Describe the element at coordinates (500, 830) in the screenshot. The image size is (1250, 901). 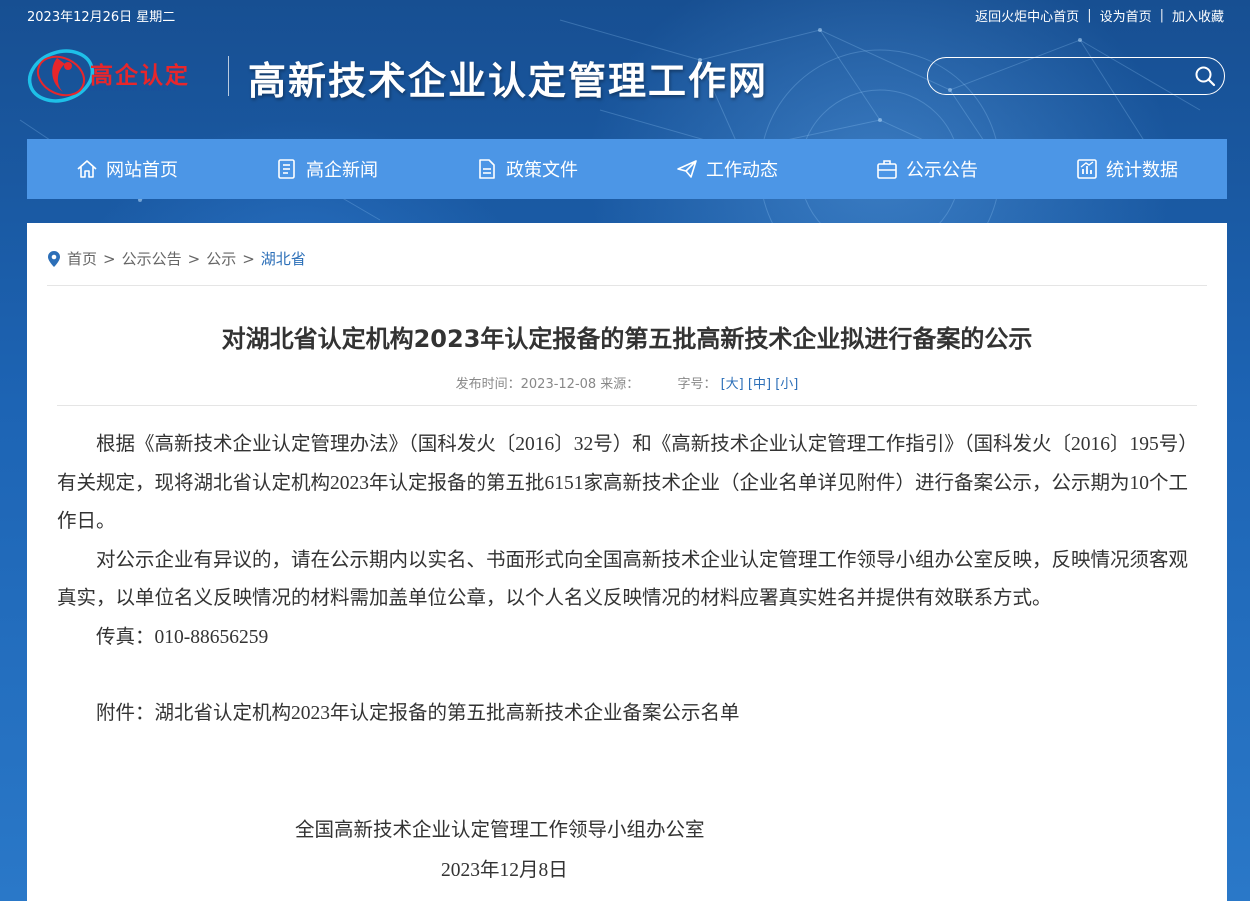
I see `signature-org: 全国高新技术企业认定管理工作领导小组办公室` at that location.